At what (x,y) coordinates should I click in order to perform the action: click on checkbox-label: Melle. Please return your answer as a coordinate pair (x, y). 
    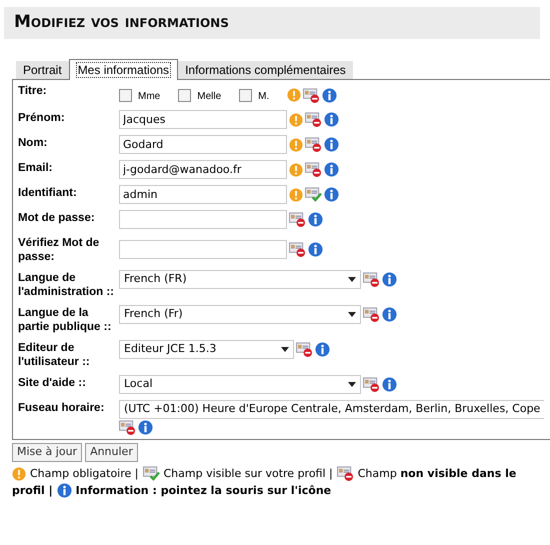
    Looking at the image, I should click on (209, 97).